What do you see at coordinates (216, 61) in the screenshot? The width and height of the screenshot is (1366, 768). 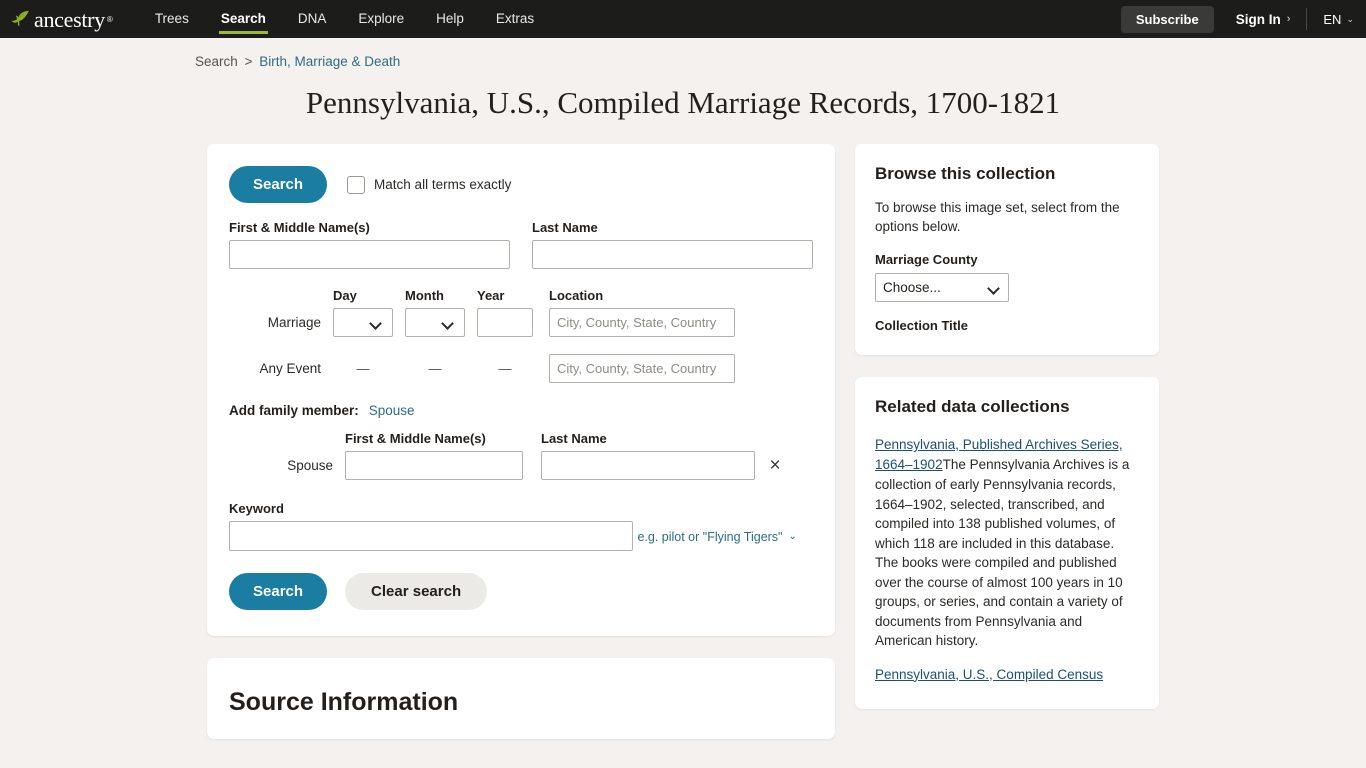 I see `breadcrumb-root: Search` at bounding box center [216, 61].